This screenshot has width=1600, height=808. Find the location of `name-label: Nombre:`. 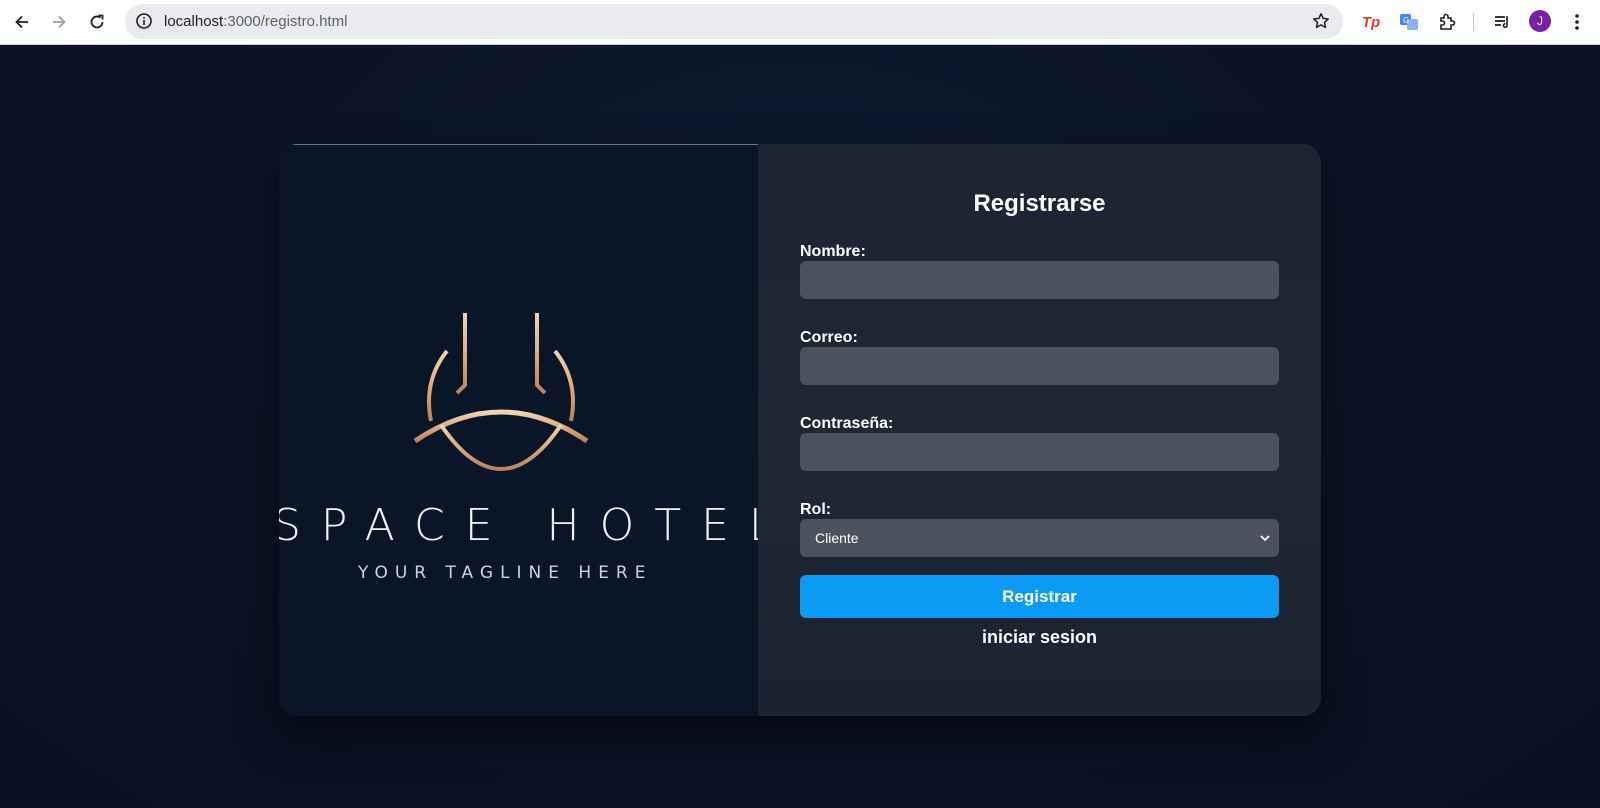

name-label: Nombre: is located at coordinates (833, 251).